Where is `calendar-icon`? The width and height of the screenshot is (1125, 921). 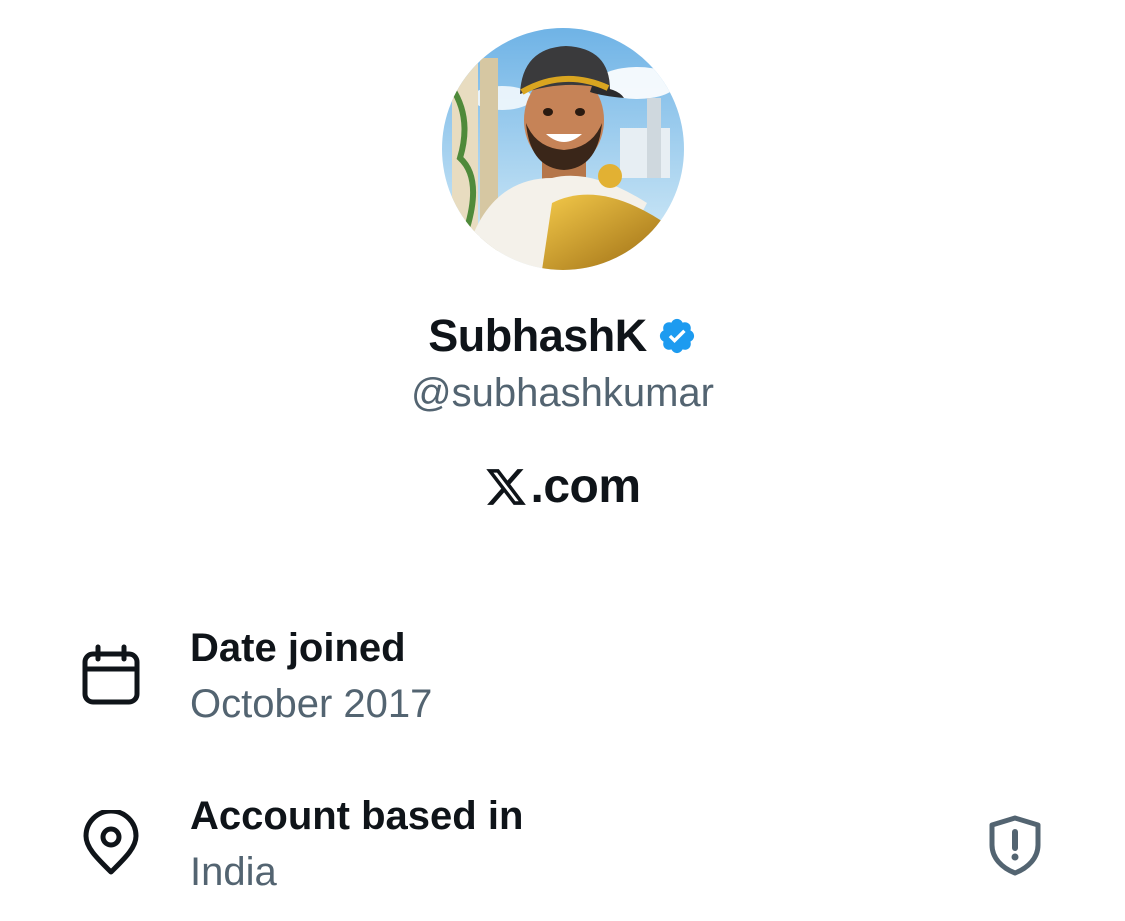 calendar-icon is located at coordinates (111, 676).